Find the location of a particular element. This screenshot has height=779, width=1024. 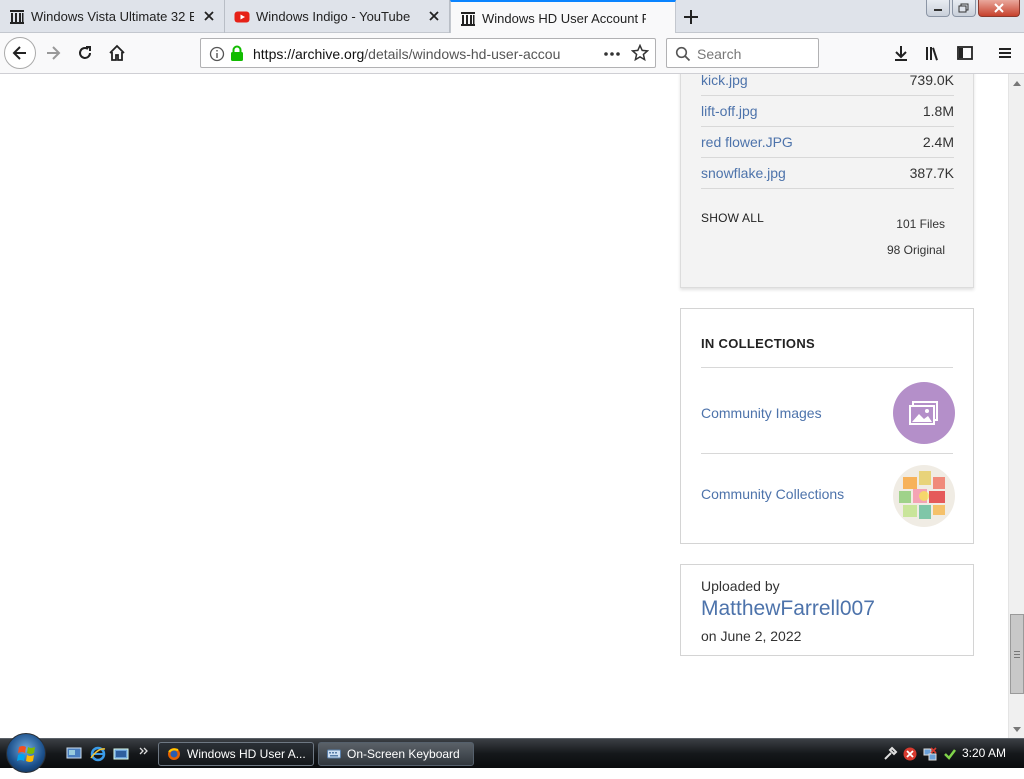

tab-title: Windows Vista Ultimate 32 Bit is located at coordinates (112, 16).